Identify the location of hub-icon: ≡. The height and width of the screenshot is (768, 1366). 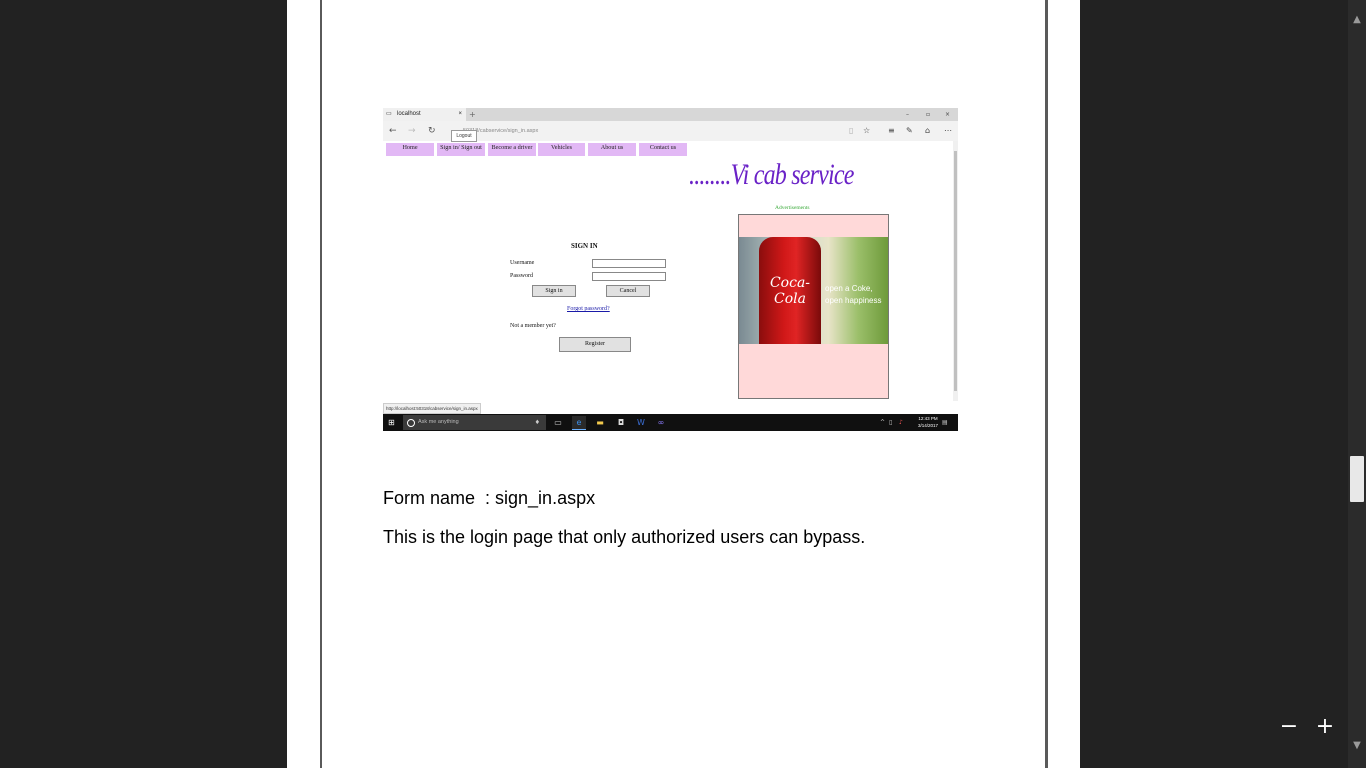
(891, 131).